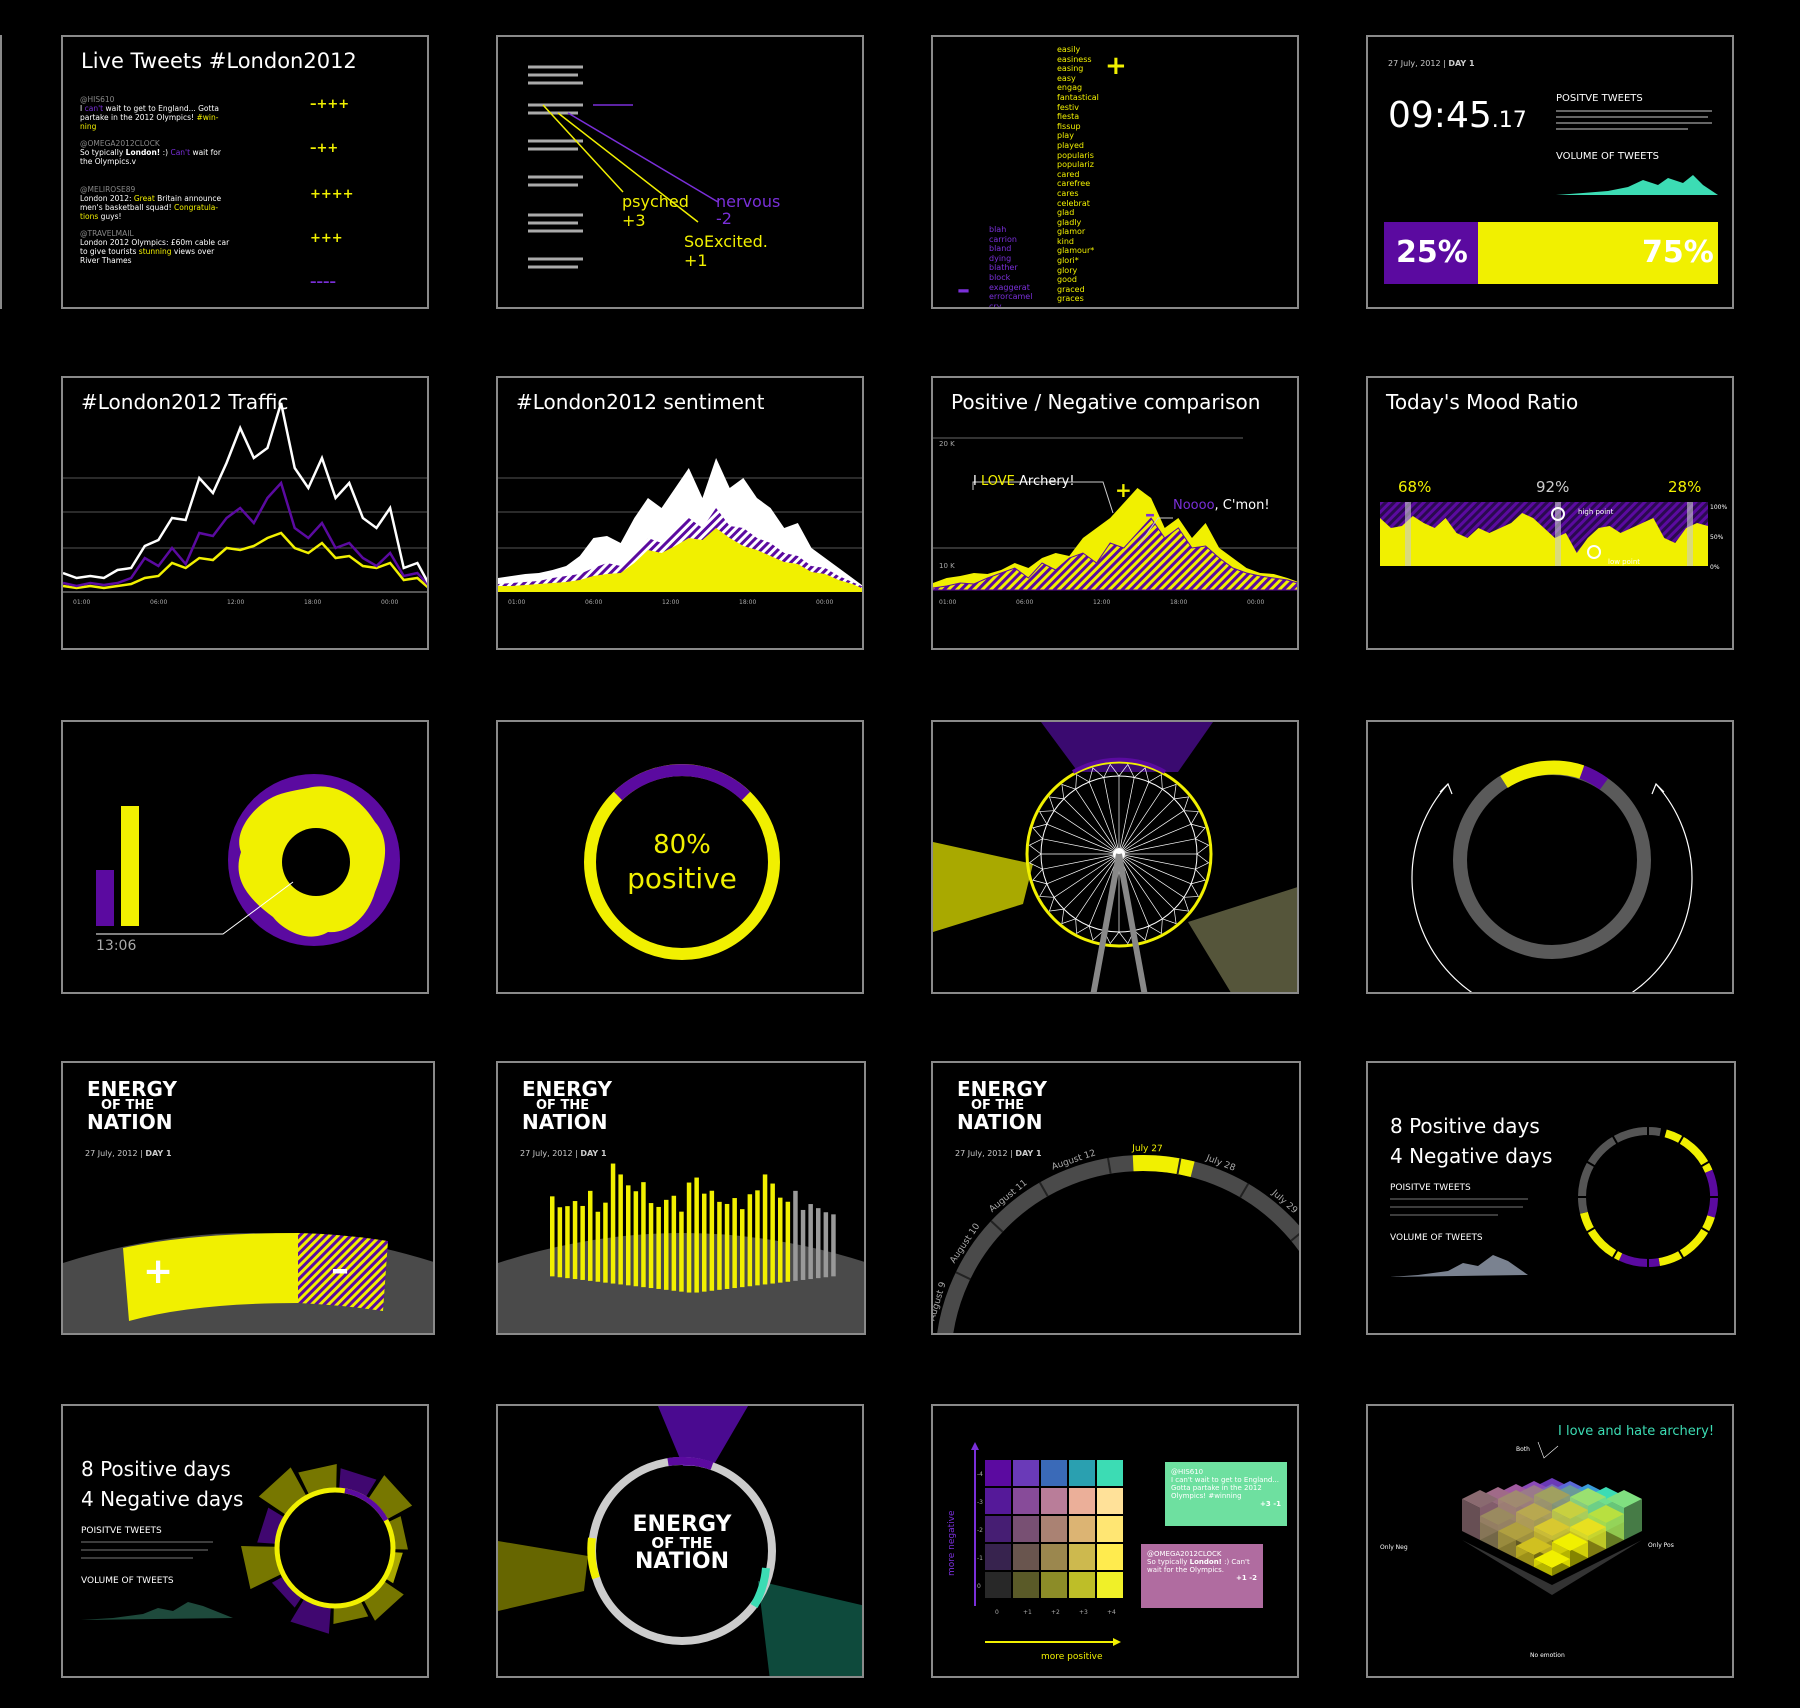 This screenshot has width=1800, height=1708. Describe the element at coordinates (995, 305) in the screenshot. I see `lexicon-word: cry` at that location.